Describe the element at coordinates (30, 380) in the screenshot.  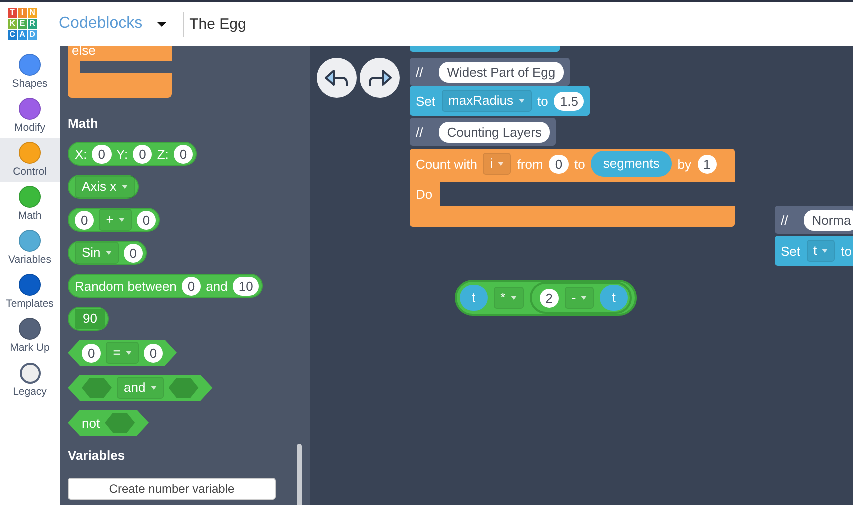
I see `category-item: Legacy` at that location.